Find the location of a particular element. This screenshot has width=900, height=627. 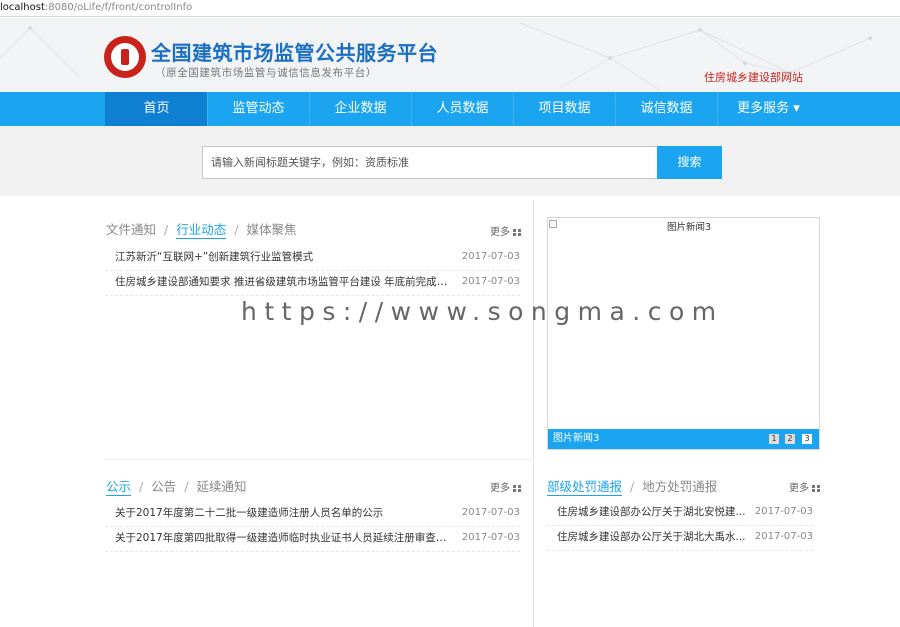

section-divider is located at coordinates (319, 459).